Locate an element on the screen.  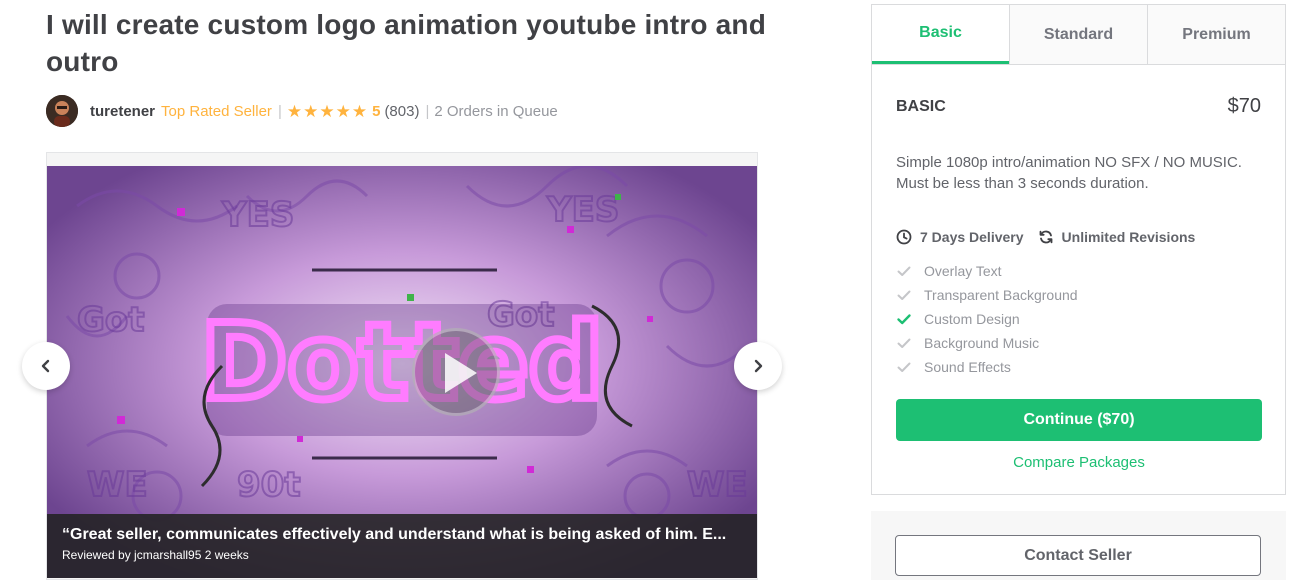
chevron-left-icon is located at coordinates (45, 366).